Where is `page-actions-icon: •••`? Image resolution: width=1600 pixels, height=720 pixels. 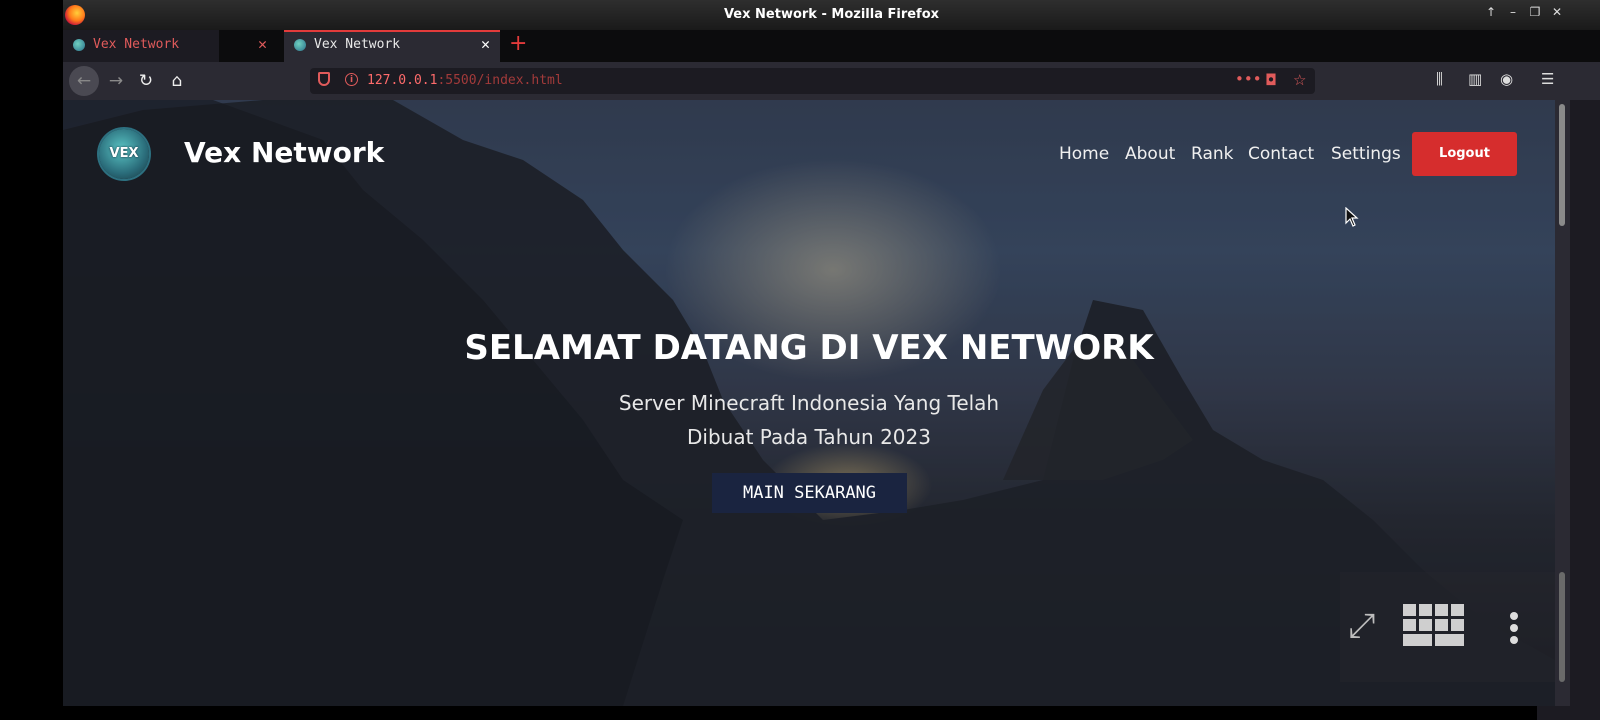
page-actions-icon: ••• is located at coordinates (1248, 79).